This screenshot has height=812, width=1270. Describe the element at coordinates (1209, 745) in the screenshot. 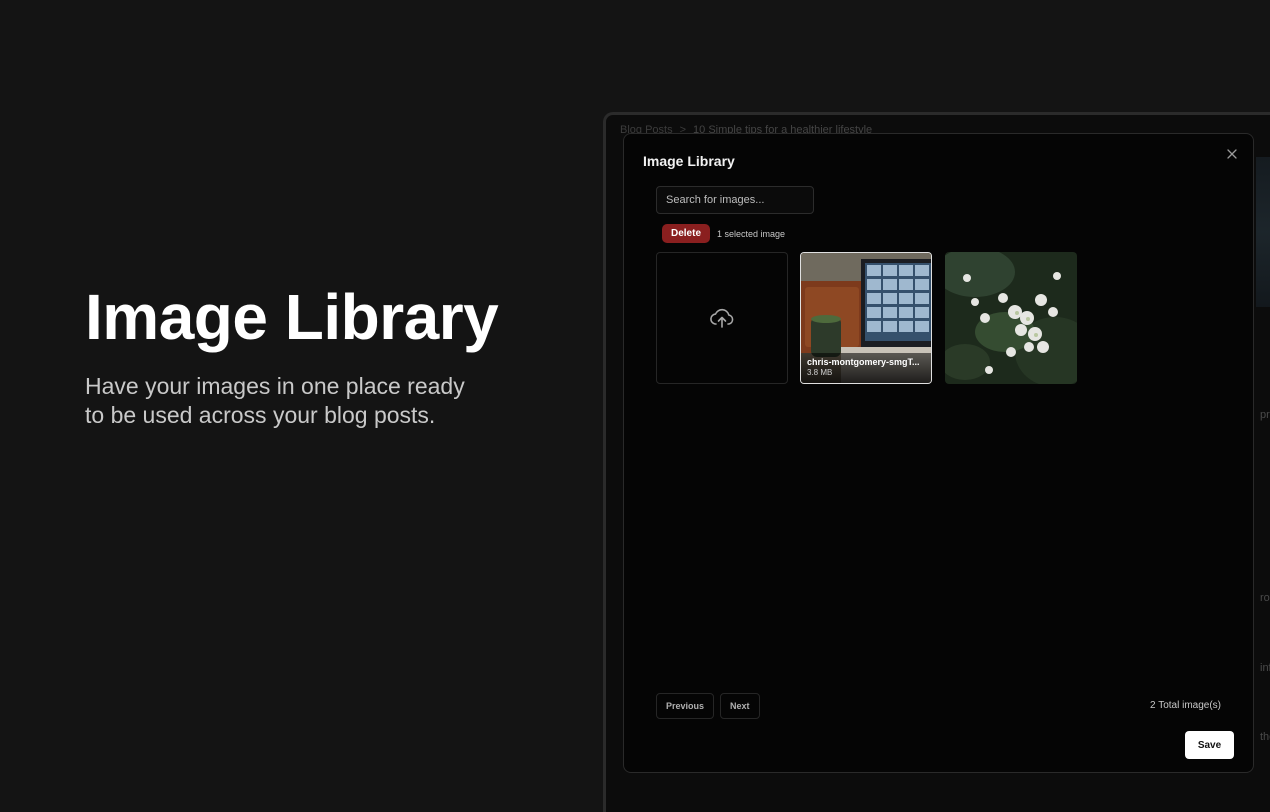

I see `save-button: Save` at that location.